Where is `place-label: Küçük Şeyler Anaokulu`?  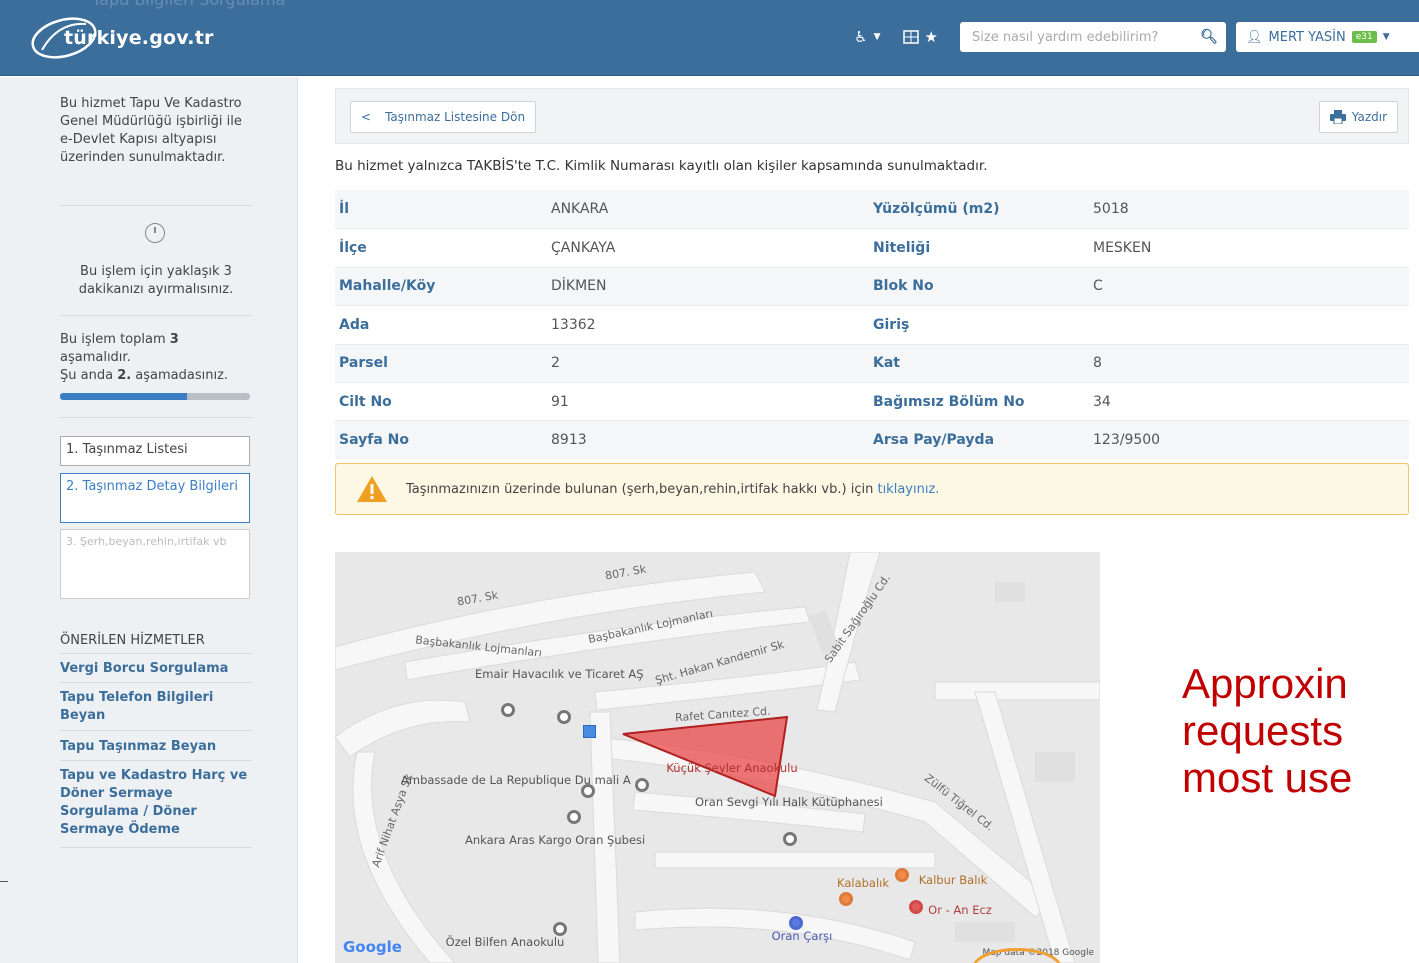
place-label: Küçük Şeyler Anaokulu is located at coordinates (732, 768).